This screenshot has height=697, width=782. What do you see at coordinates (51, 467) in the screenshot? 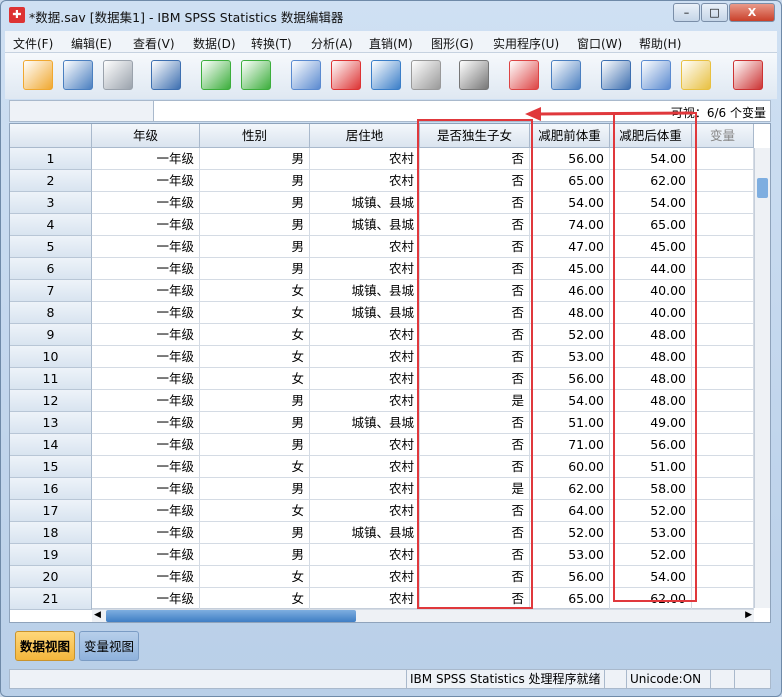
I see `row-header: 15` at bounding box center [51, 467].